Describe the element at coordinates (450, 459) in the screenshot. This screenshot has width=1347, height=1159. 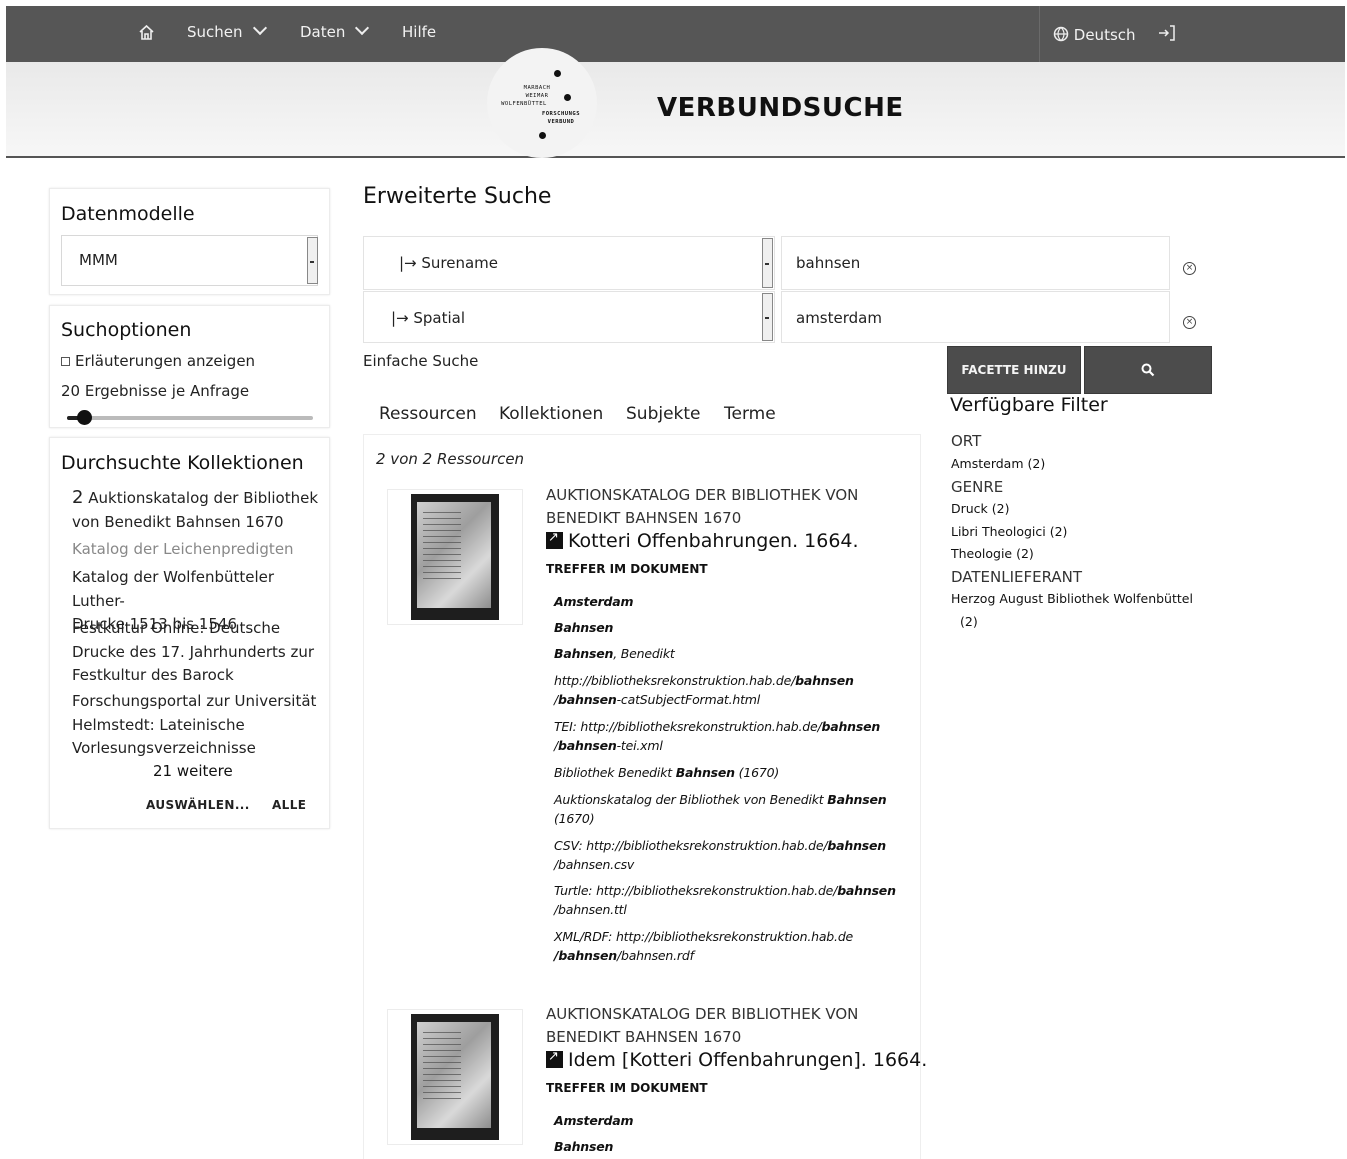
I see `result-count: 2 von 2 Ressourcen` at that location.